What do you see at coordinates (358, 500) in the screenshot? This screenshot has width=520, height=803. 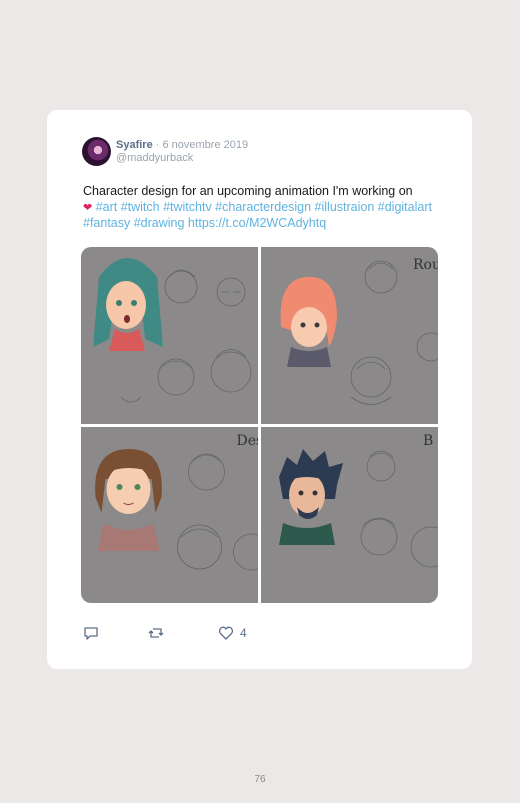 I see `dark-hair-bearded-sketch: B` at bounding box center [358, 500].